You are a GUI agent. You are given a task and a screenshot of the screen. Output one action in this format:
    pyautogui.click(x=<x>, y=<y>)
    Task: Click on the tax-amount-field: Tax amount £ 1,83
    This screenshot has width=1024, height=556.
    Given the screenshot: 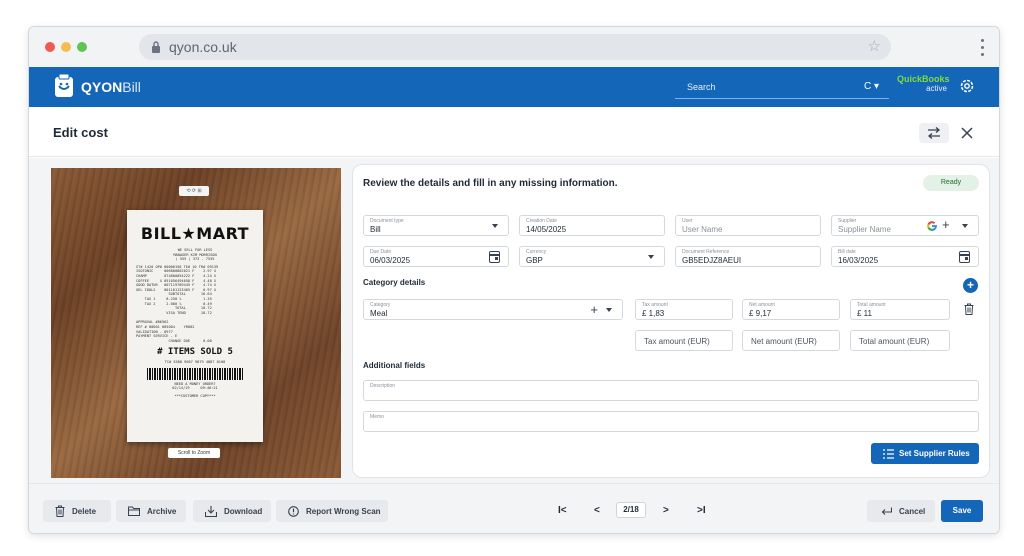 What is the action you would take?
    pyautogui.click(x=684, y=309)
    